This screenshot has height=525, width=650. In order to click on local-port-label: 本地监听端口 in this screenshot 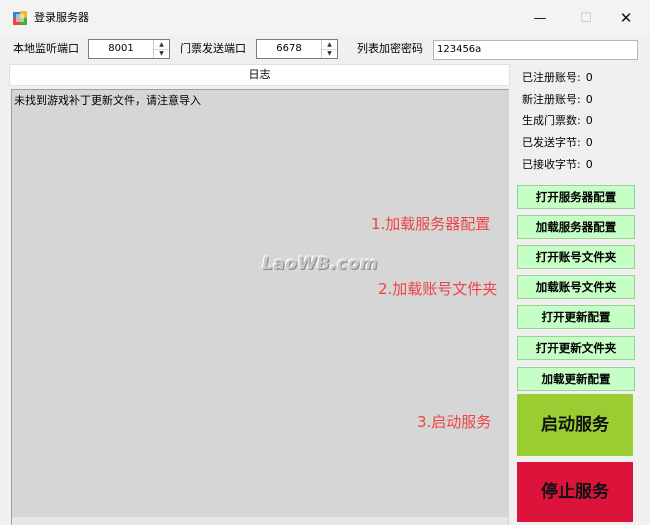, I will do `click(46, 48)`.